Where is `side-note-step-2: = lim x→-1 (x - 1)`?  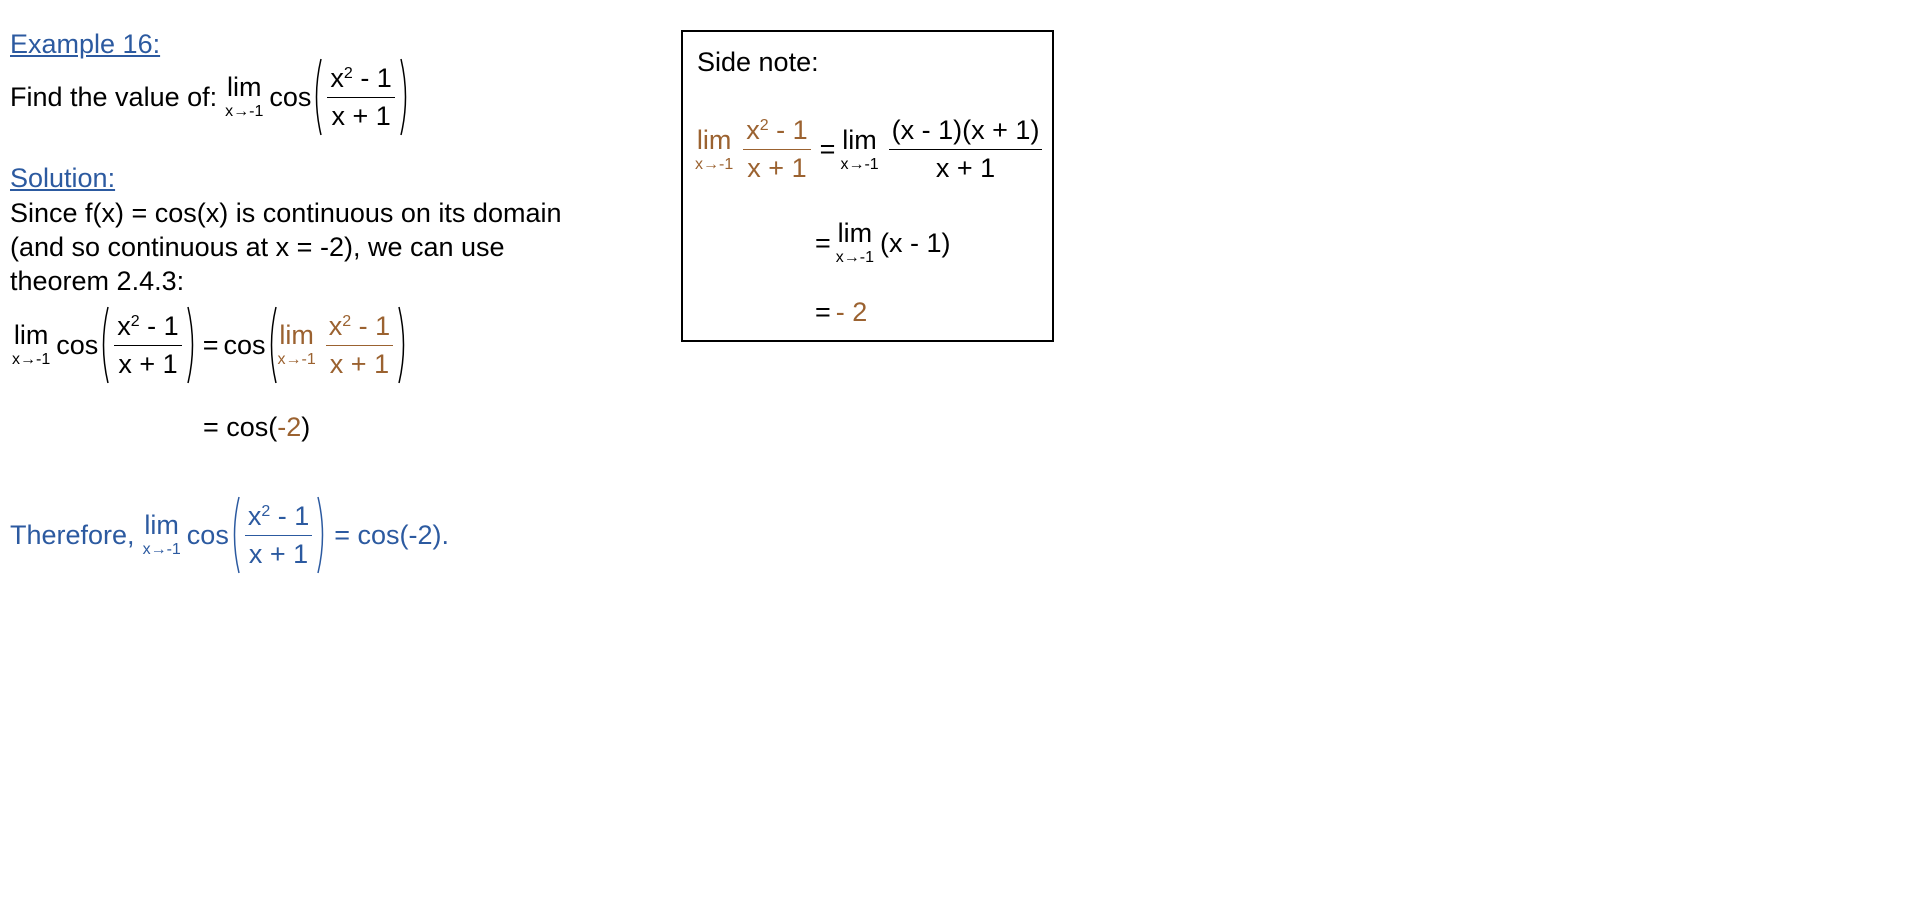 side-note-step-2: = lim x→-1 (x - 1) is located at coordinates (880, 243).